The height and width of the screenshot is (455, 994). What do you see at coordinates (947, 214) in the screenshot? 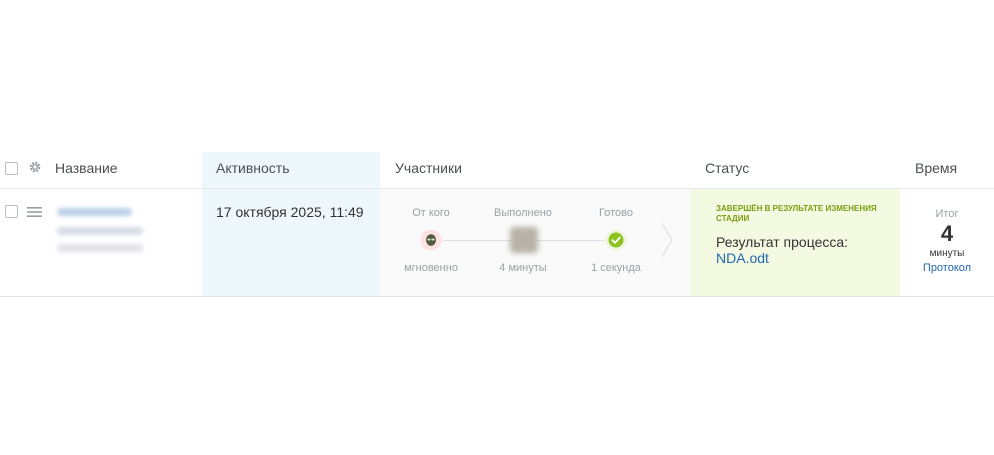
I see `time-label: Итог` at bounding box center [947, 214].